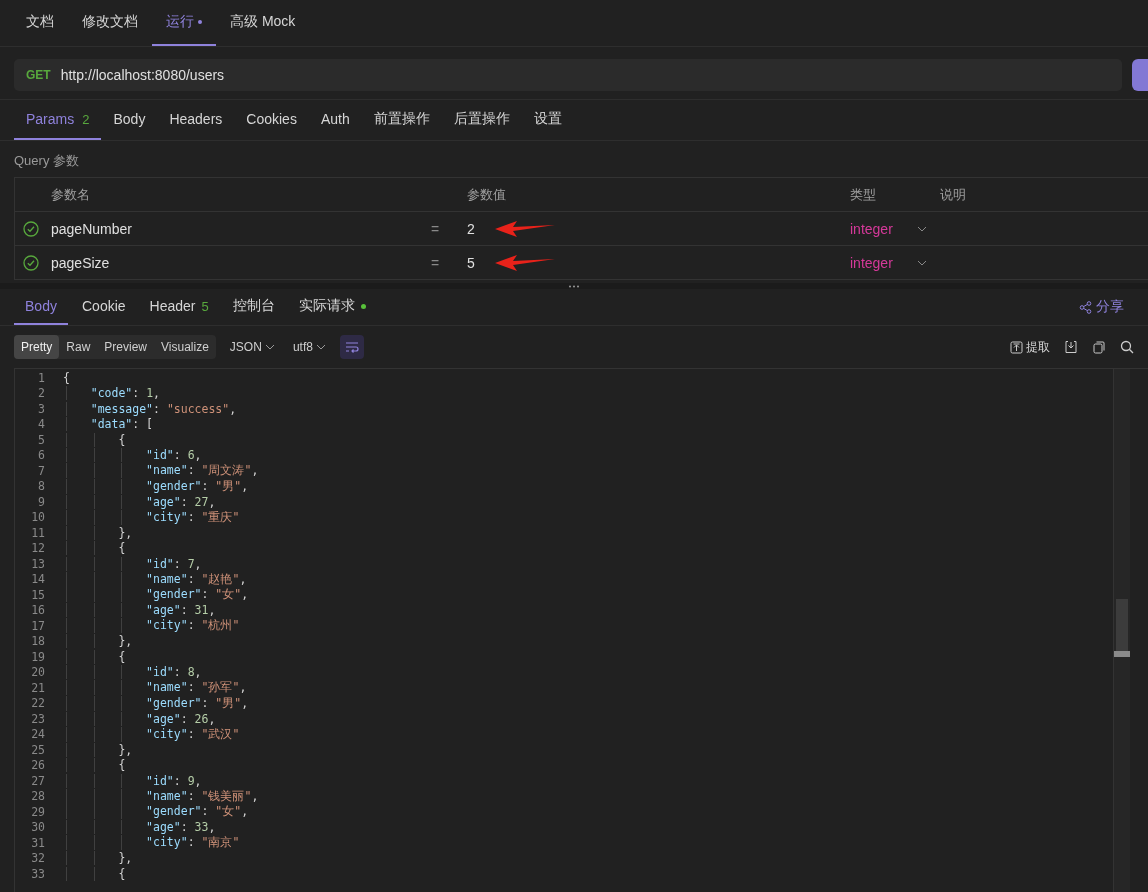 This screenshot has width=1148, height=892. What do you see at coordinates (1127, 347) in the screenshot?
I see `search-icon` at bounding box center [1127, 347].